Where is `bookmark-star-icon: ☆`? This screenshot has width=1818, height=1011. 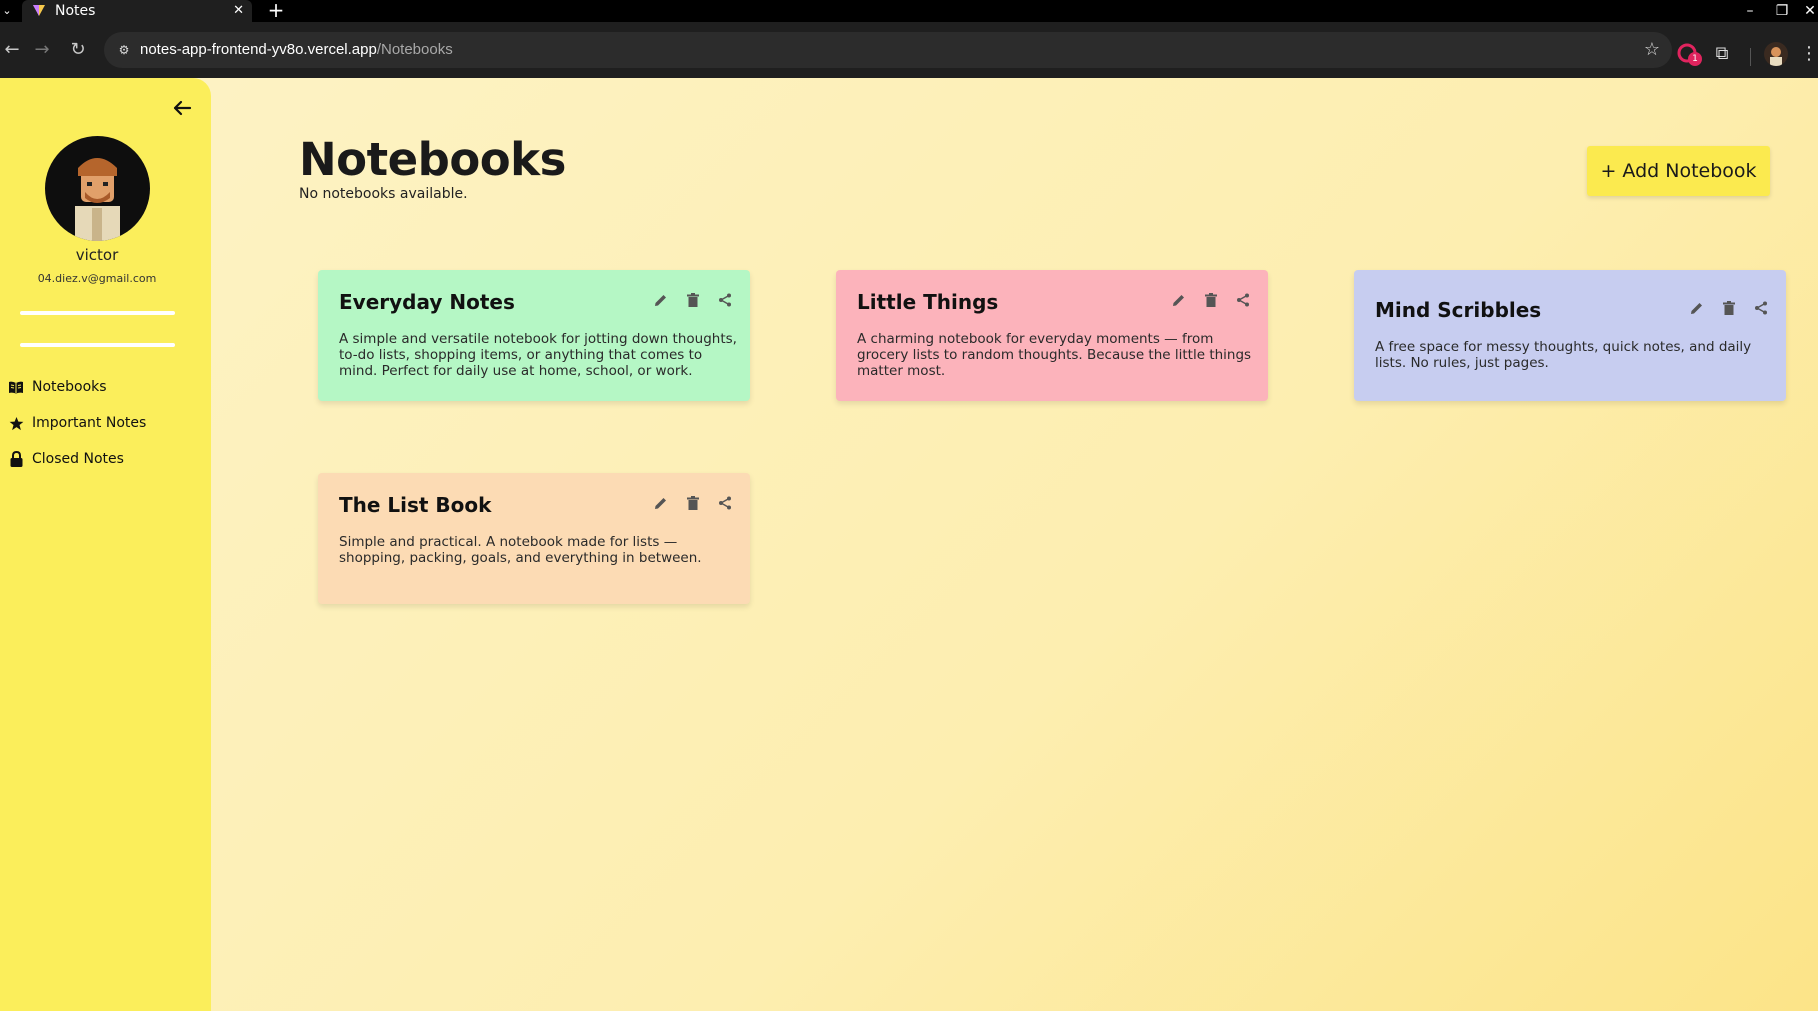 bookmark-star-icon: ☆ is located at coordinates (1652, 50).